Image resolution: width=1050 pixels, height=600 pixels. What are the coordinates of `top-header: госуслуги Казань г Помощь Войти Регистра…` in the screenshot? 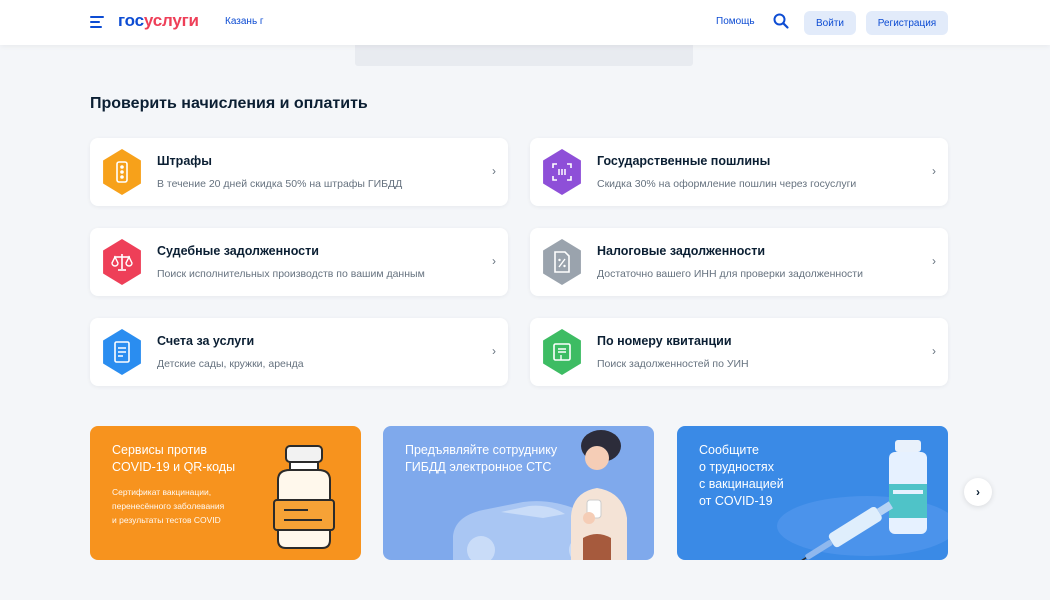 It's located at (525, 22).